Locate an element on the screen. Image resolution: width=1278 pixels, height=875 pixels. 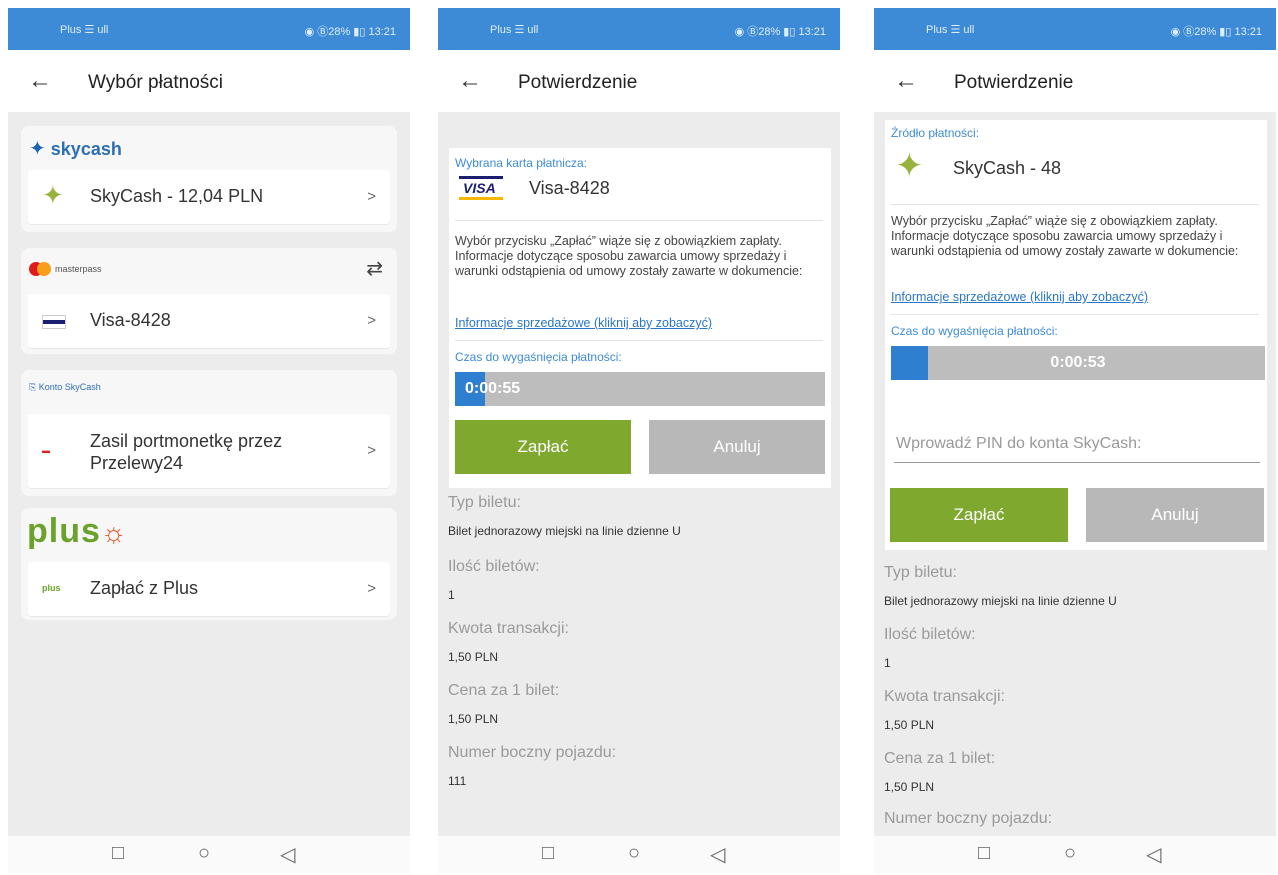
option-label: Visa-8428 is located at coordinates (130, 320).